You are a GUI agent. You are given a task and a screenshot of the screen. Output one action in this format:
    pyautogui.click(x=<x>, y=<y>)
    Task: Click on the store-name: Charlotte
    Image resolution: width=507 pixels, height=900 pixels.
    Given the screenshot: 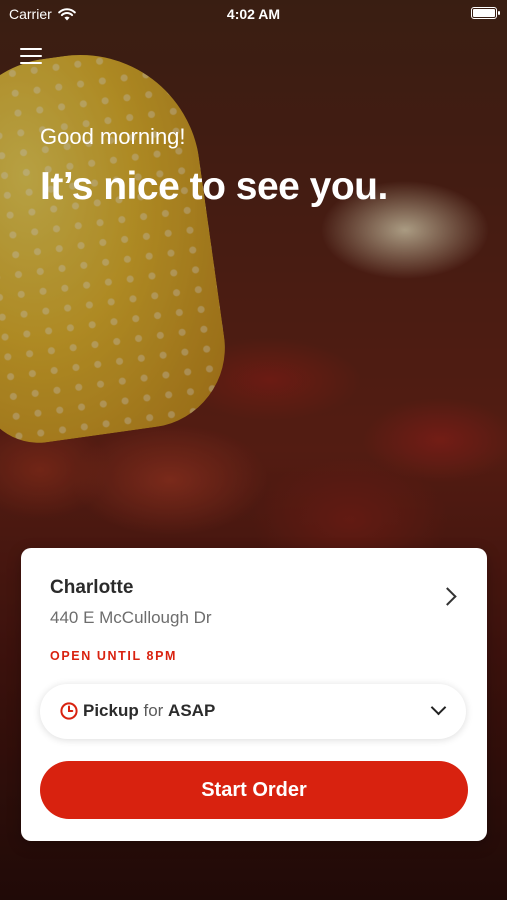 What is the action you would take?
    pyautogui.click(x=92, y=587)
    